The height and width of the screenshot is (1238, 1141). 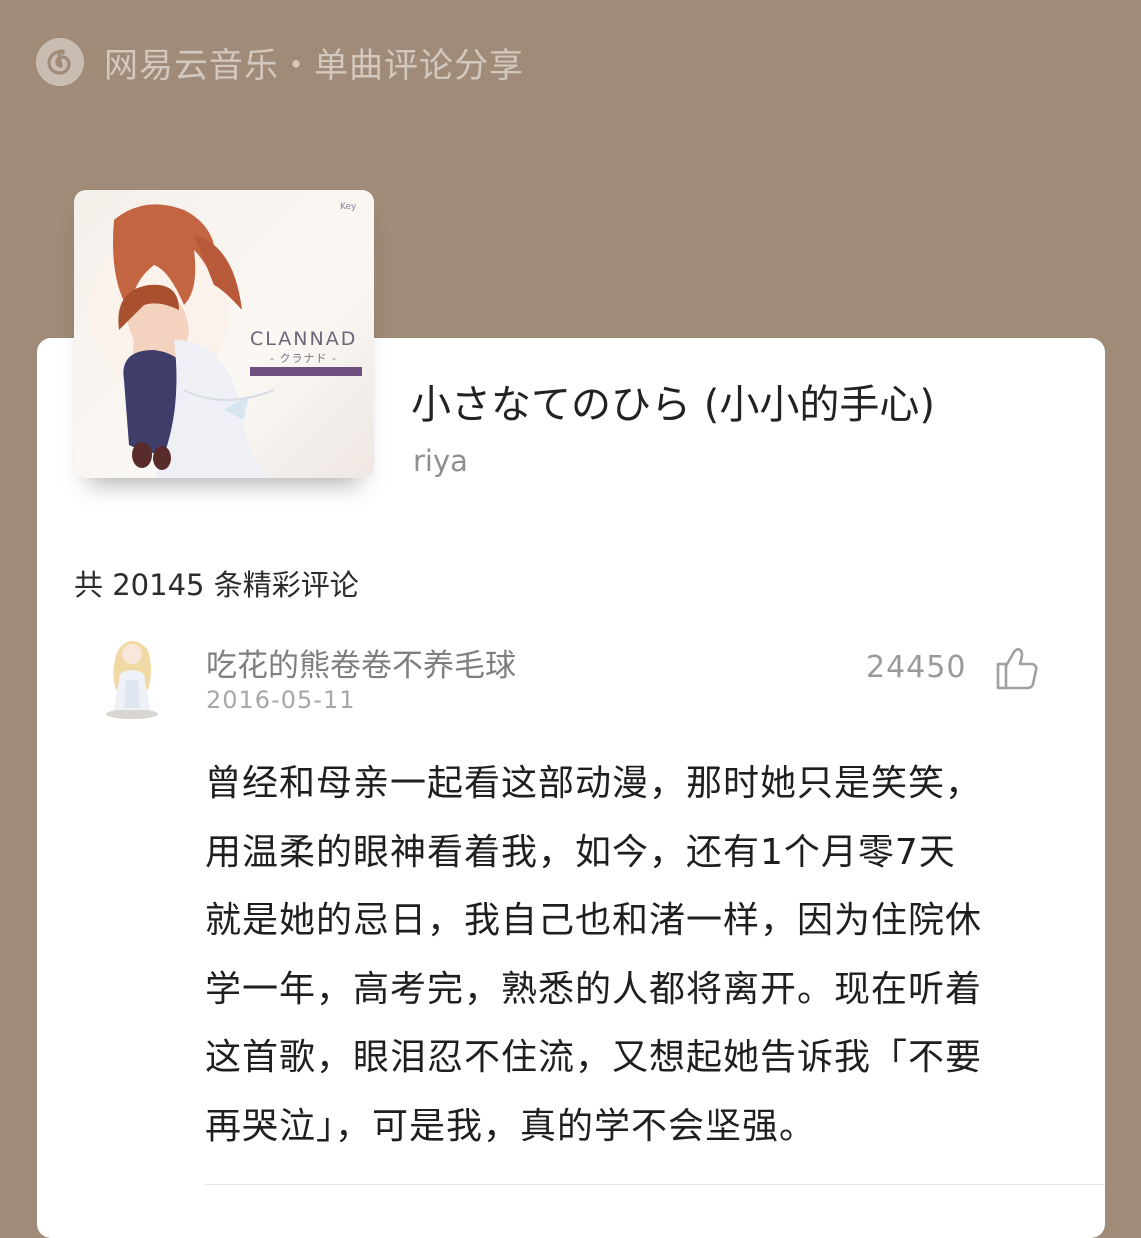 What do you see at coordinates (594, 783) in the screenshot?
I see `comment-line: 曾经和母亲一起看这部动漫，那时她只是笑笑，` at bounding box center [594, 783].